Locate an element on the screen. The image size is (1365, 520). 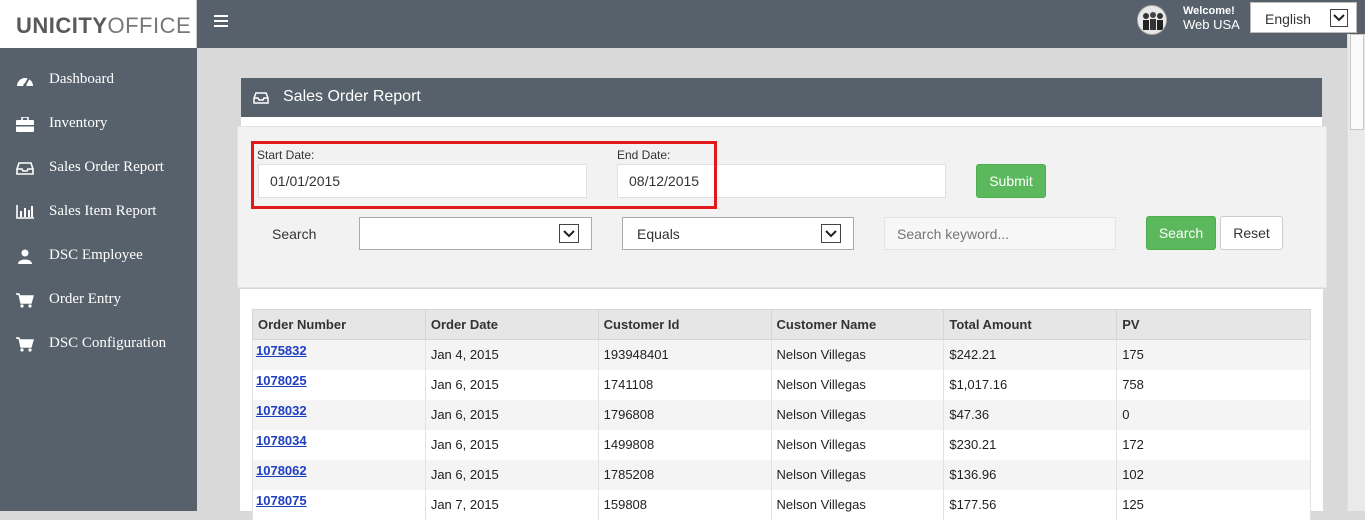
sidebar-item-inventory: Inventory is located at coordinates (98, 124).